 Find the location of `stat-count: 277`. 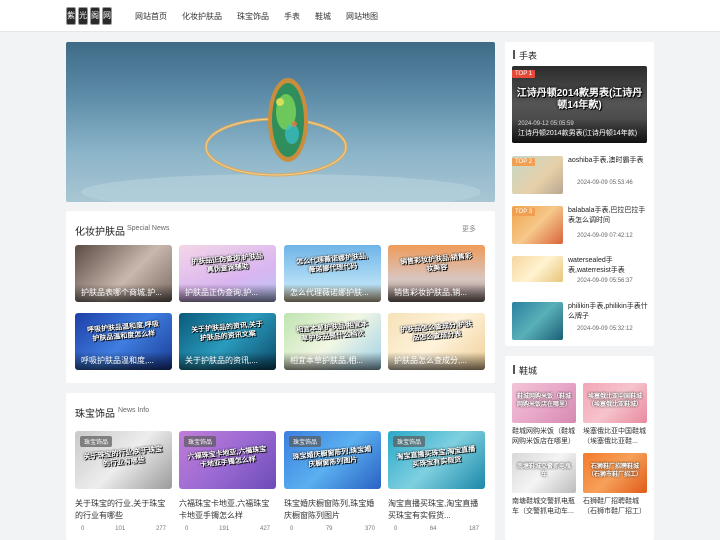

stat-count: 277 is located at coordinates (160, 529).